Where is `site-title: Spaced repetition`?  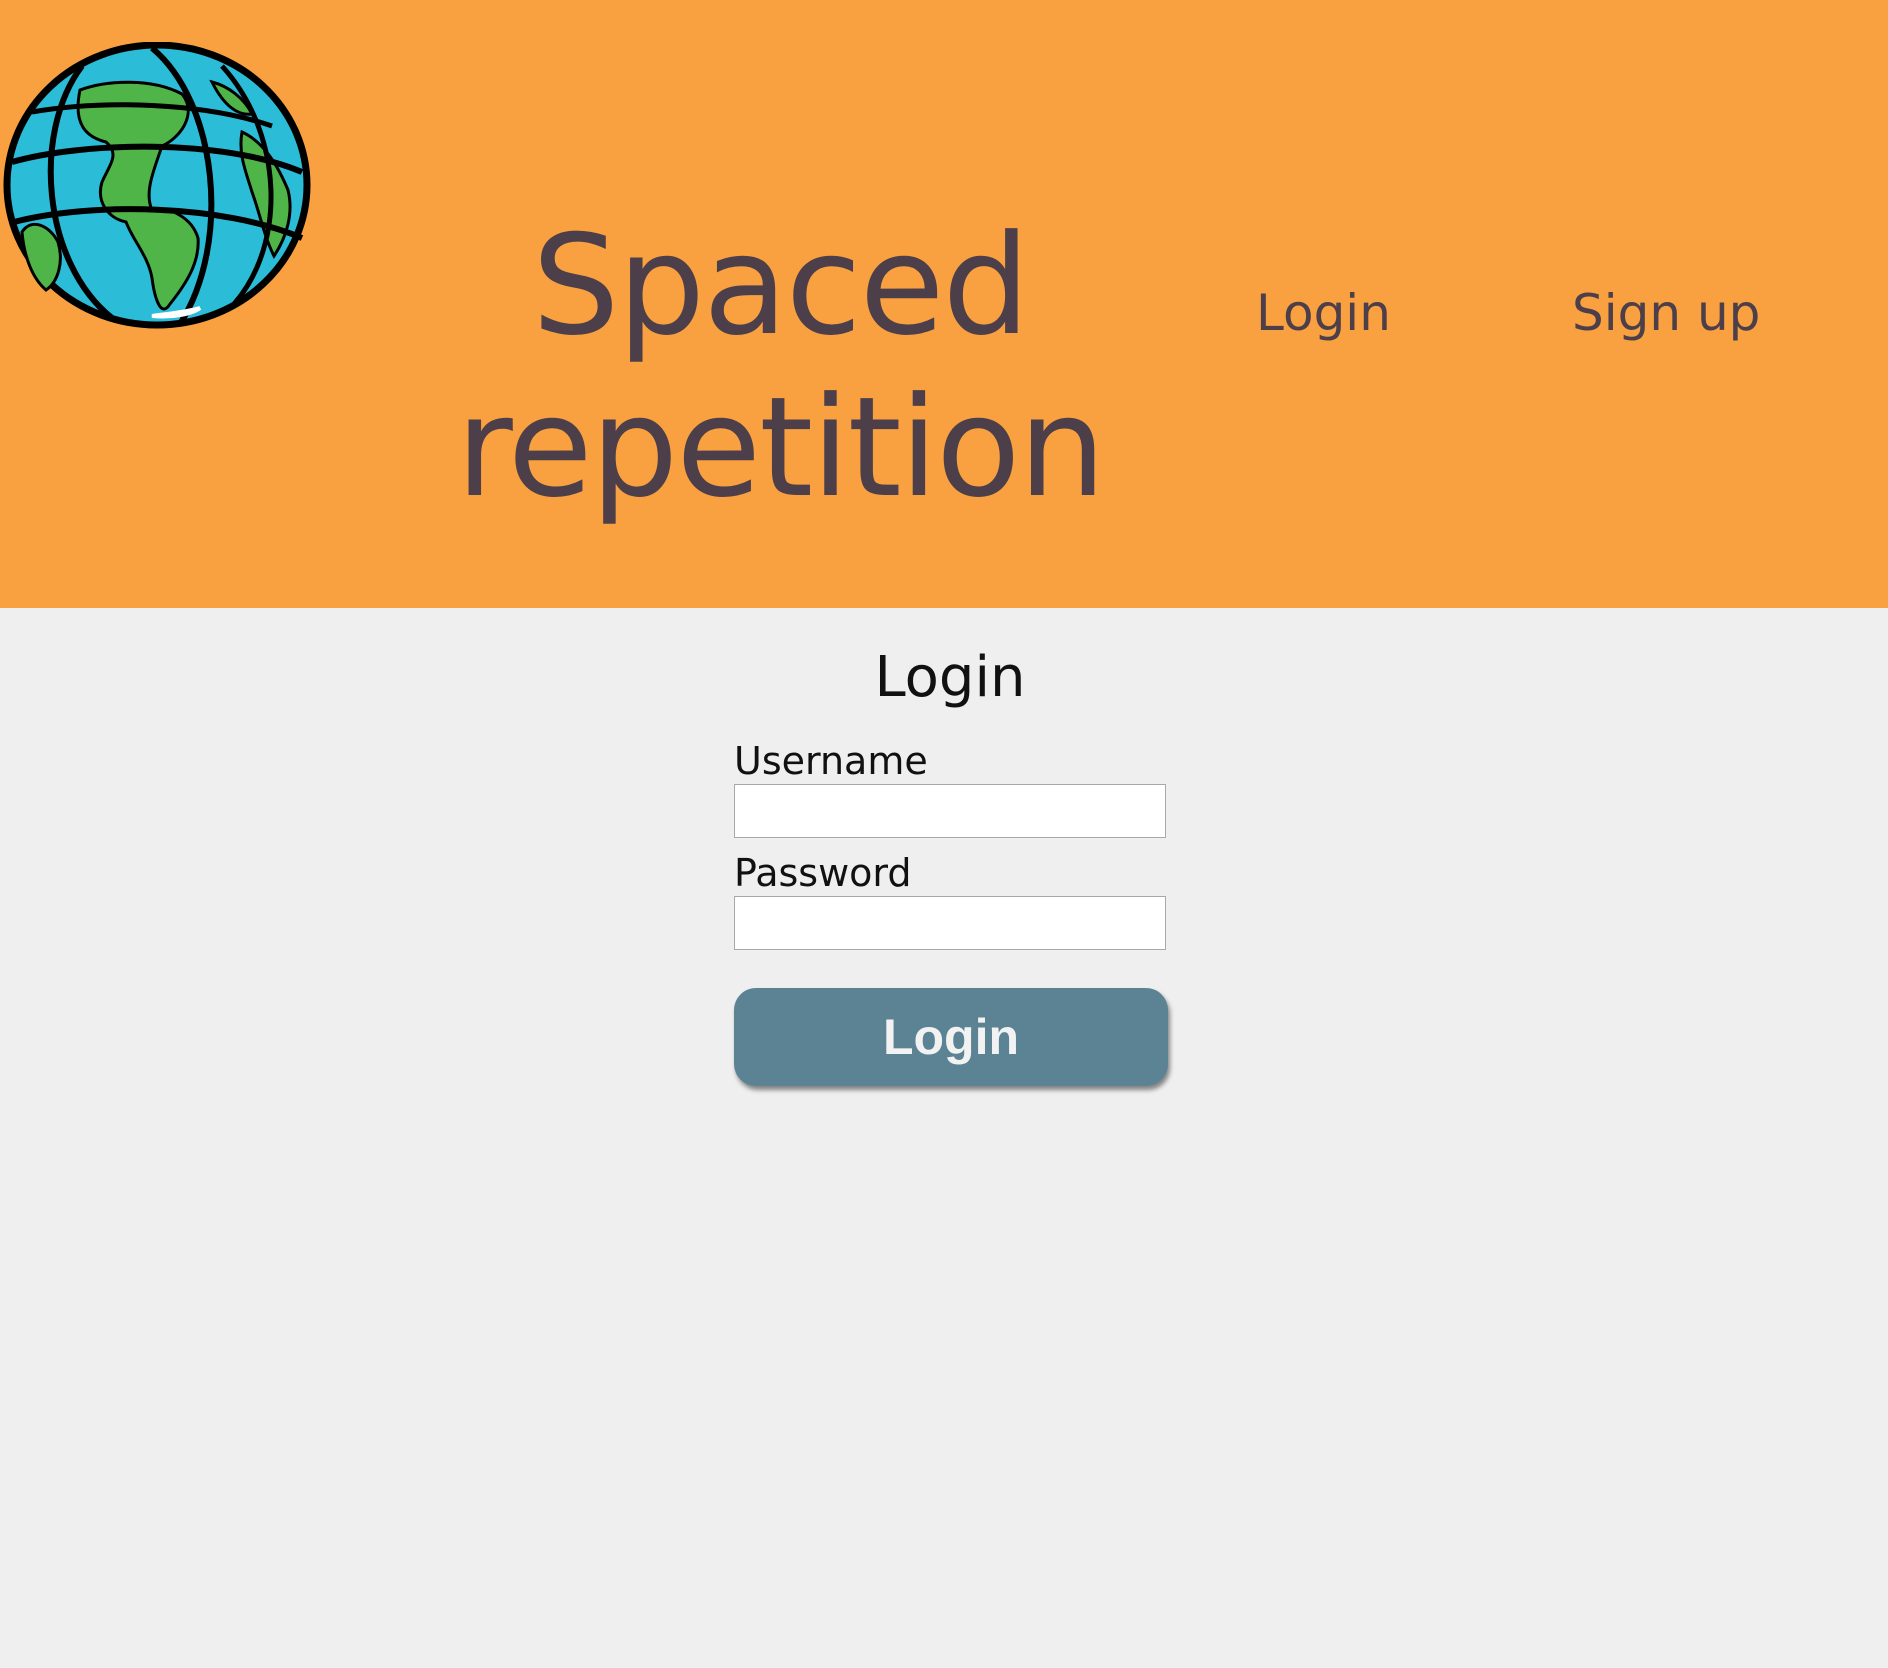
site-title: Spaced repetition is located at coordinates (780, 367).